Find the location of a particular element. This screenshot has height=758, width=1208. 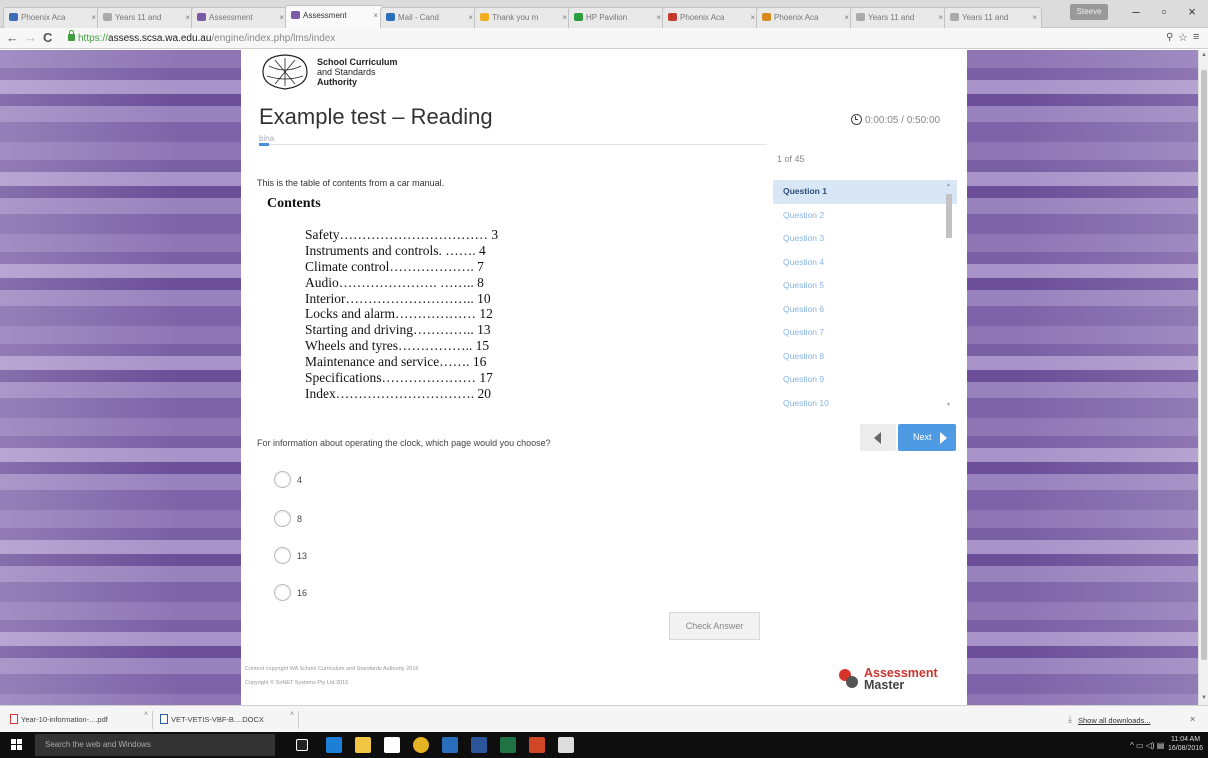

task-view-icon is located at coordinates (302, 745).